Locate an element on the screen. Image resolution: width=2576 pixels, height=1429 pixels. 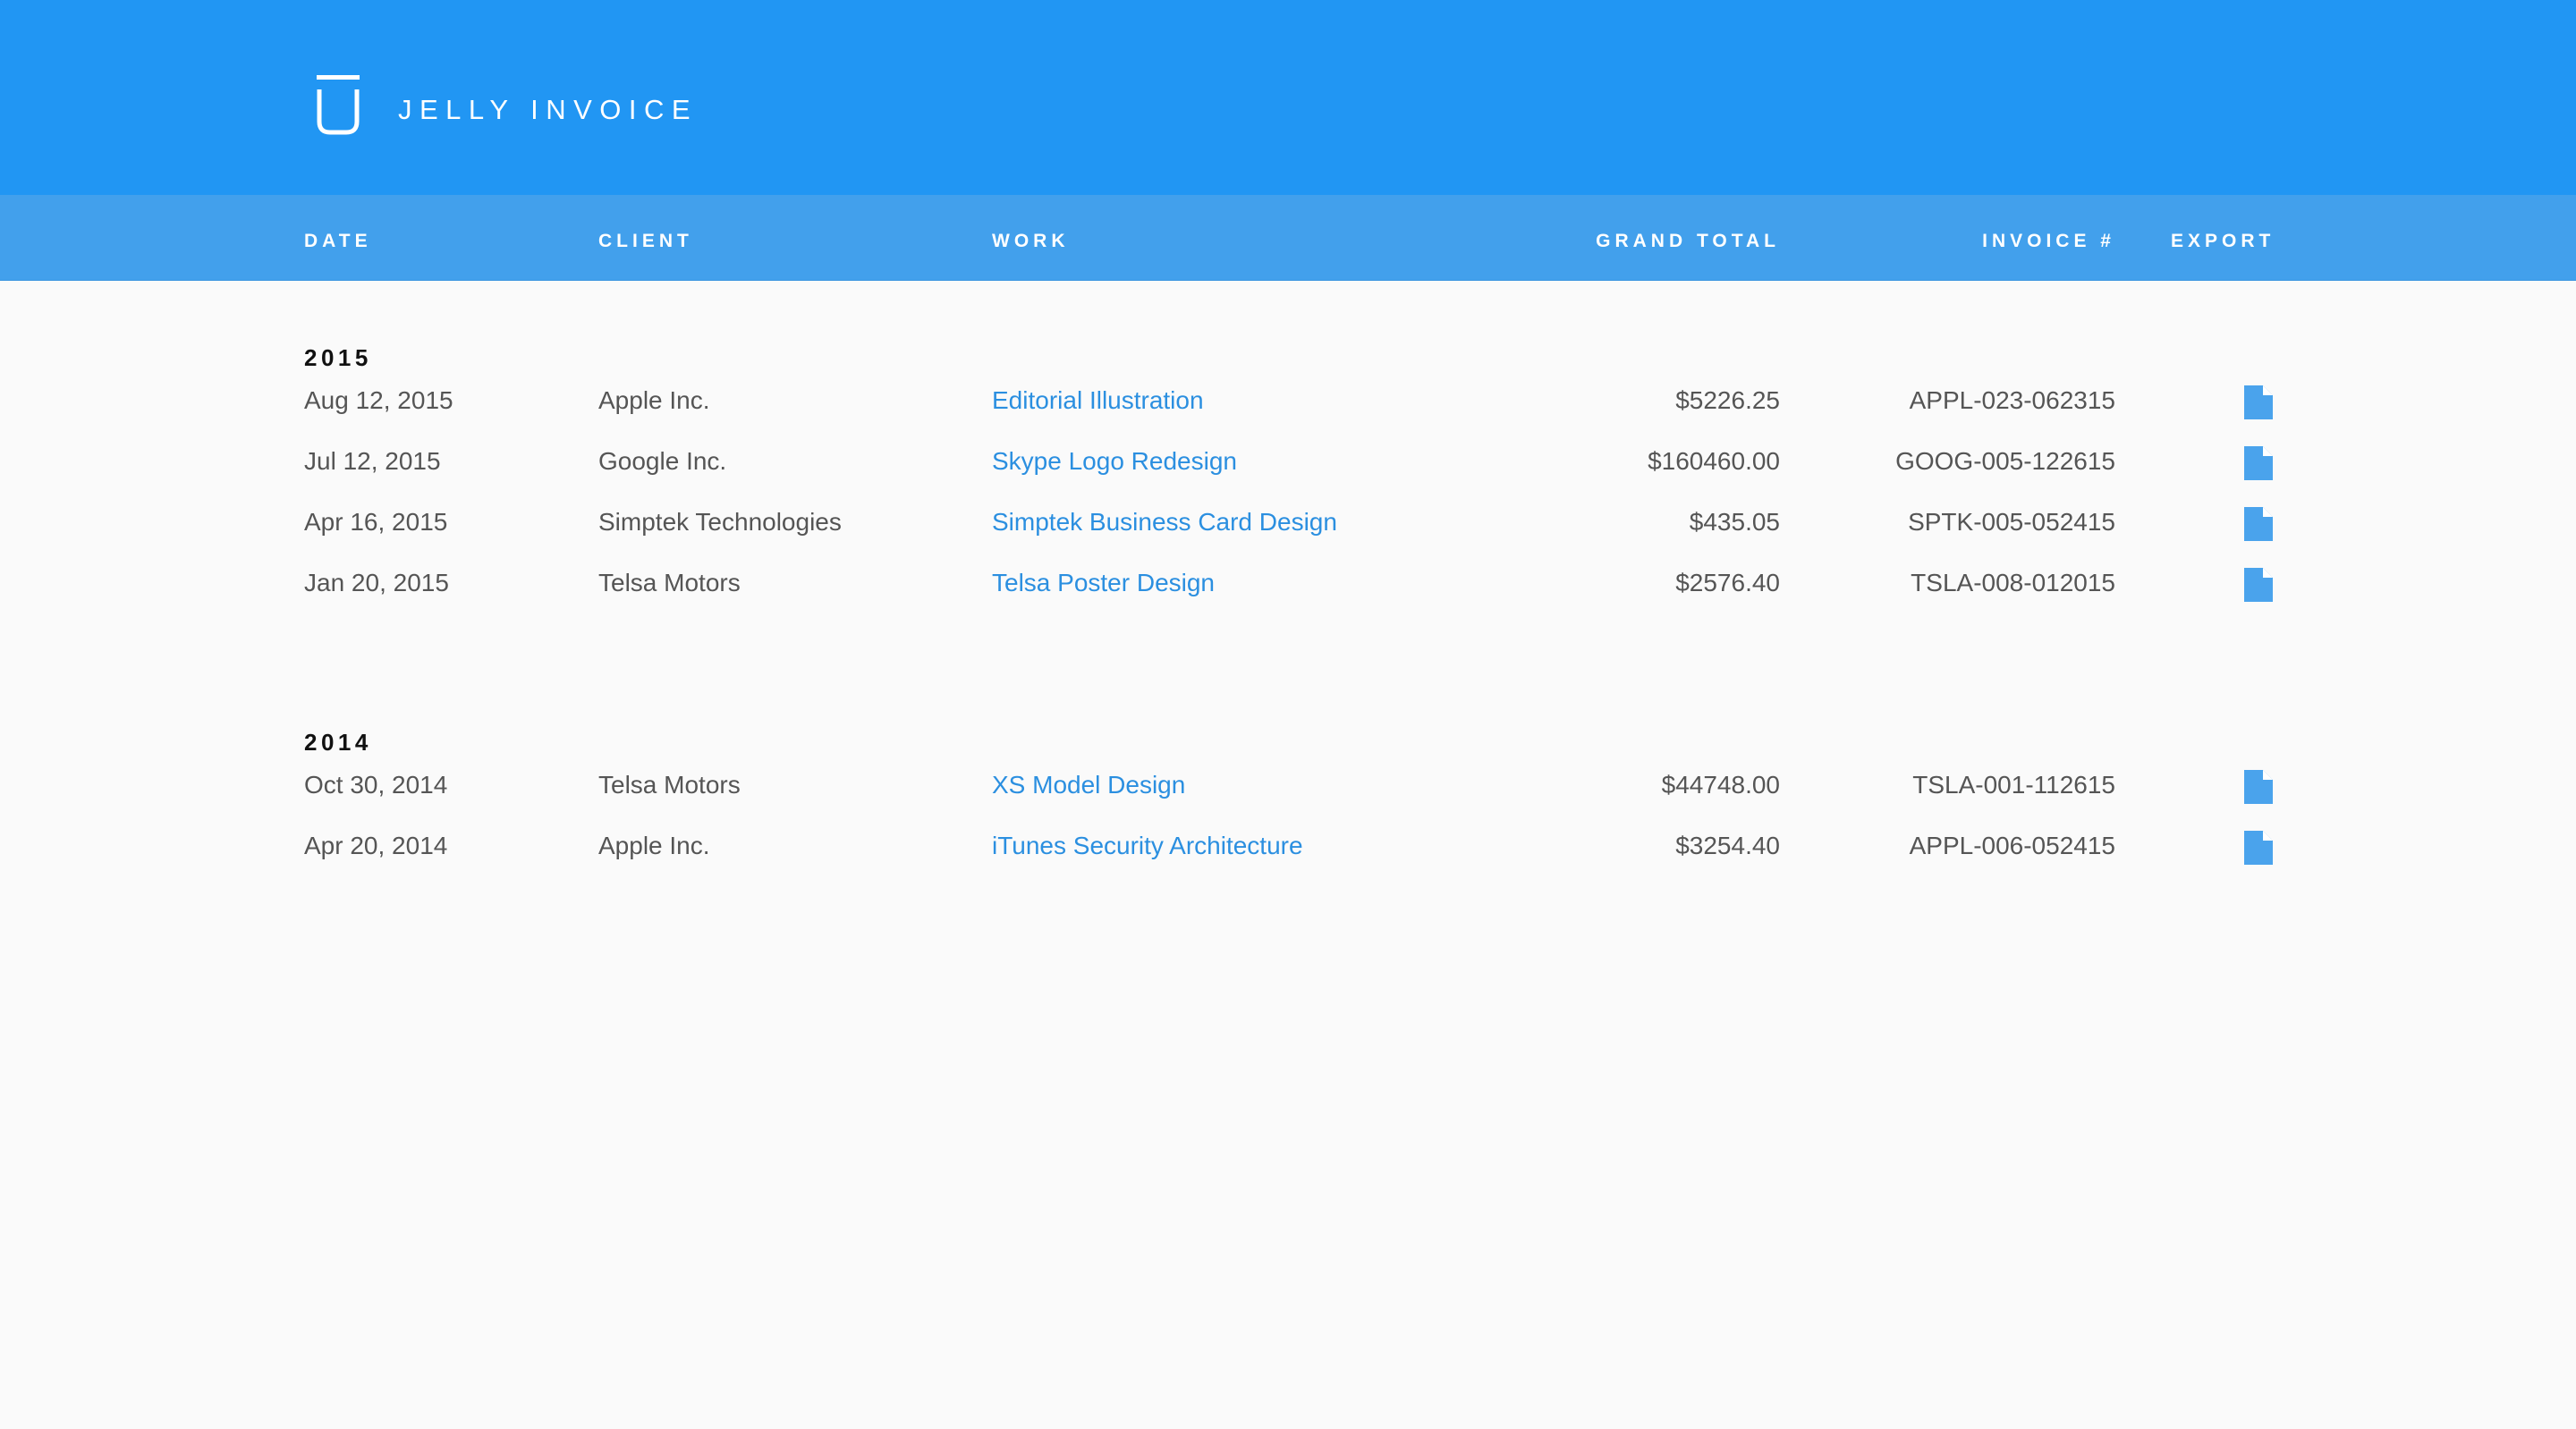
invoice-work-link: Telsa Poster Design is located at coordinates (1103, 583).